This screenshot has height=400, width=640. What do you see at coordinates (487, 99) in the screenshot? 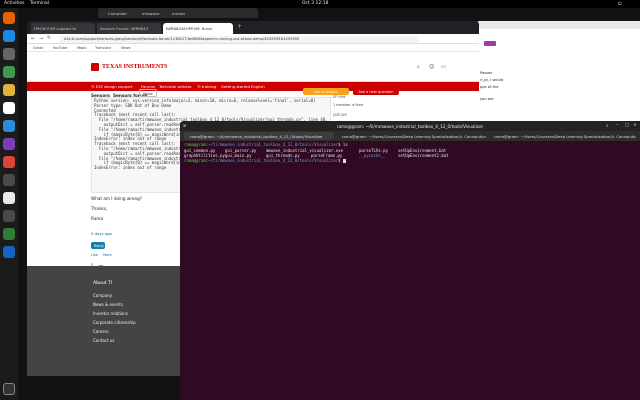
I see `right-text-4: you are` at bounding box center [487, 99].